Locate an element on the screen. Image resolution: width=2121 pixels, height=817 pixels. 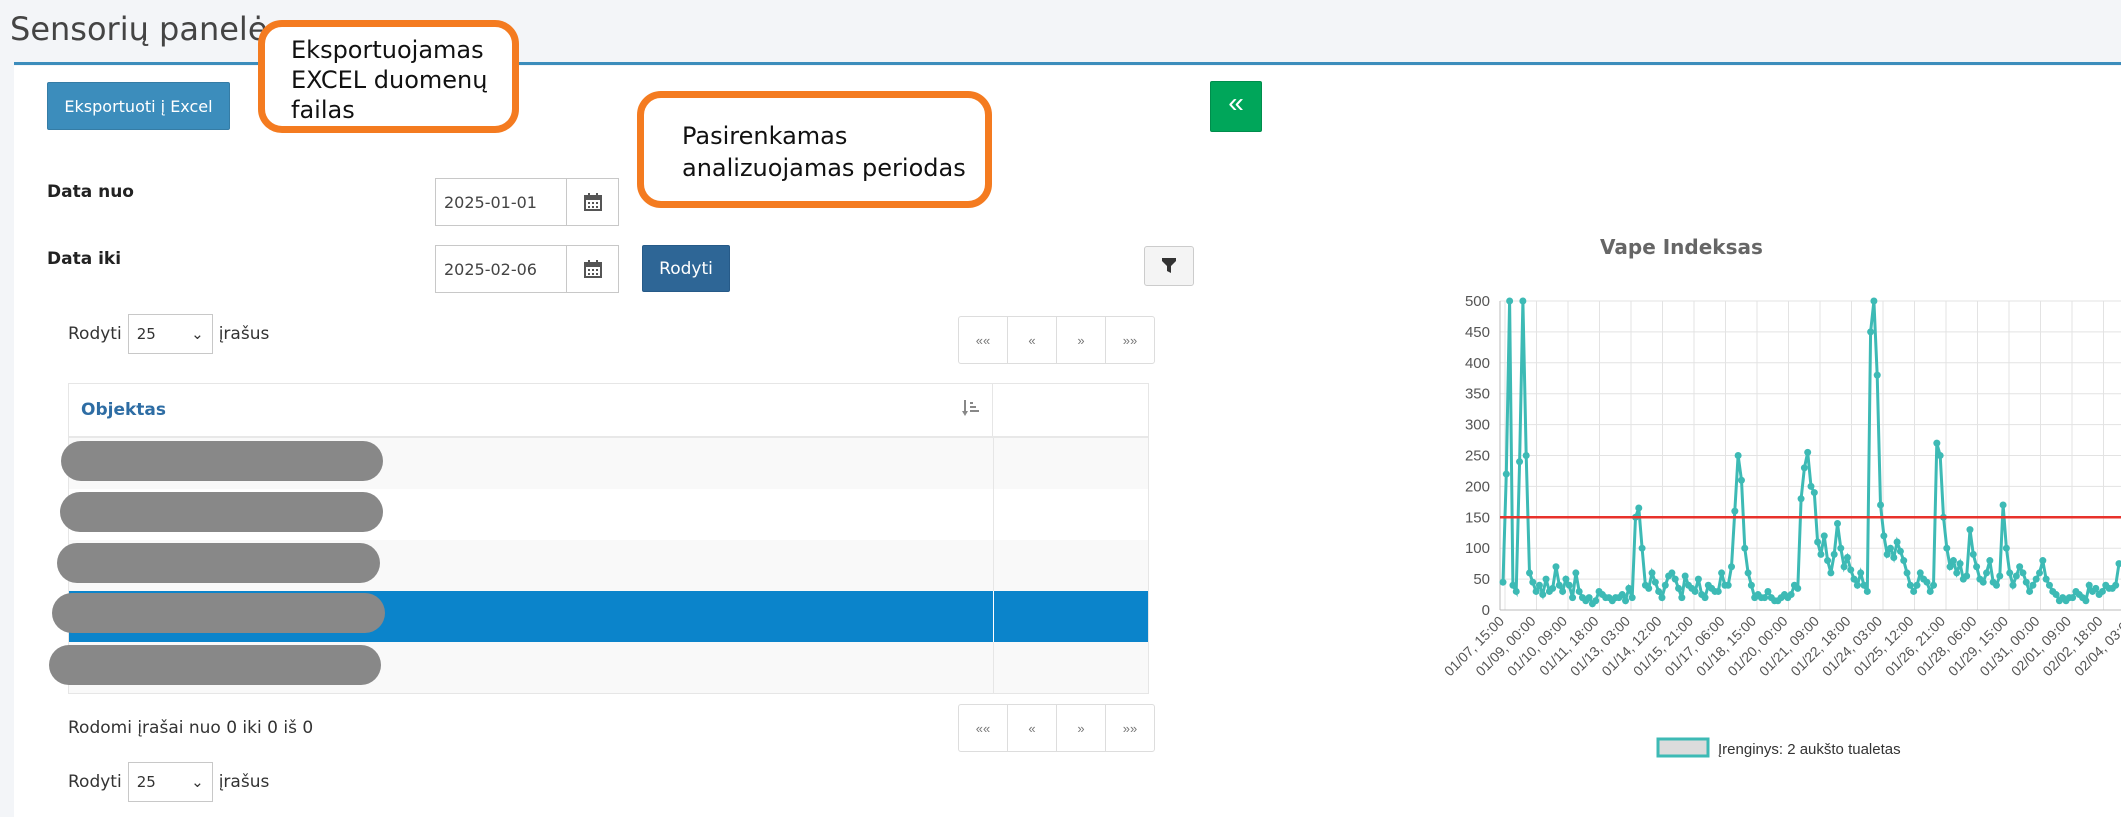
date-to-input is located at coordinates (501, 269).